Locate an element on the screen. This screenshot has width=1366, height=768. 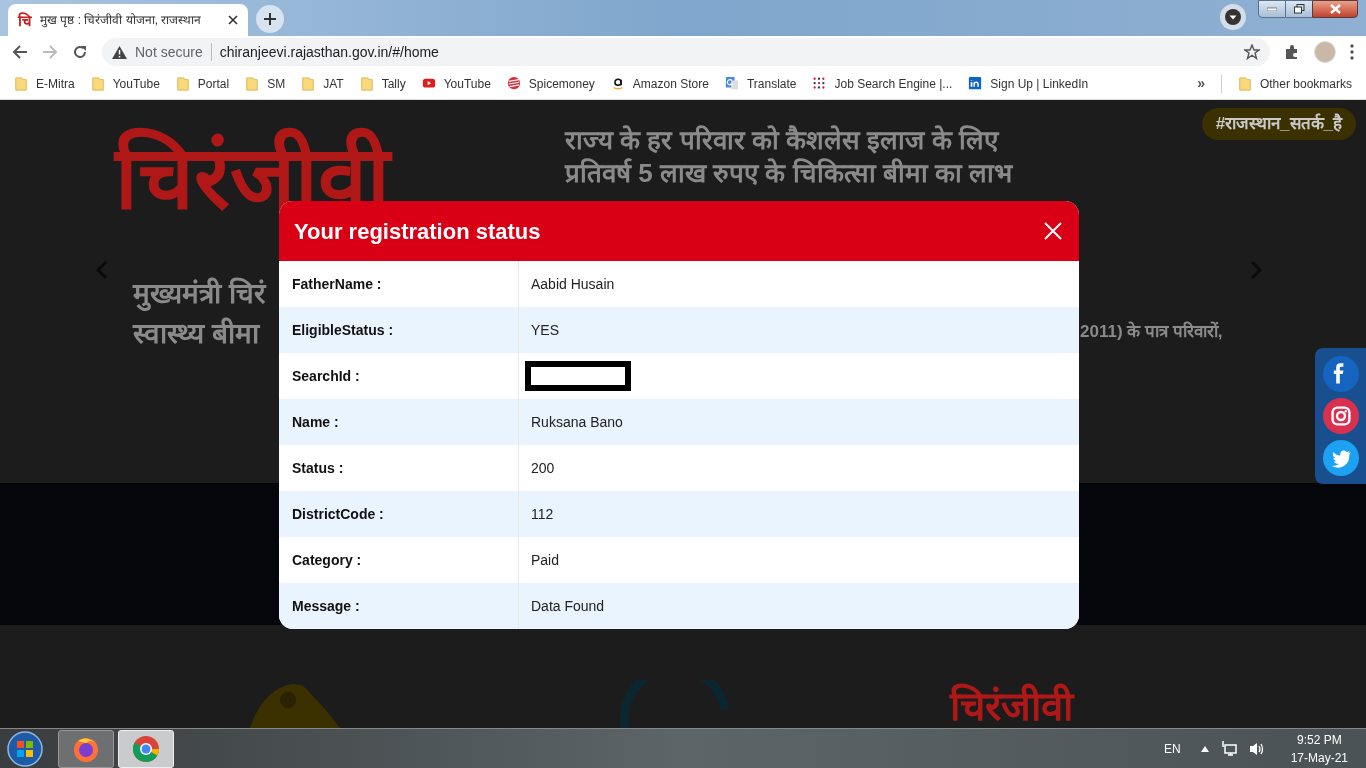
field-value: Paid is located at coordinates (545, 560).